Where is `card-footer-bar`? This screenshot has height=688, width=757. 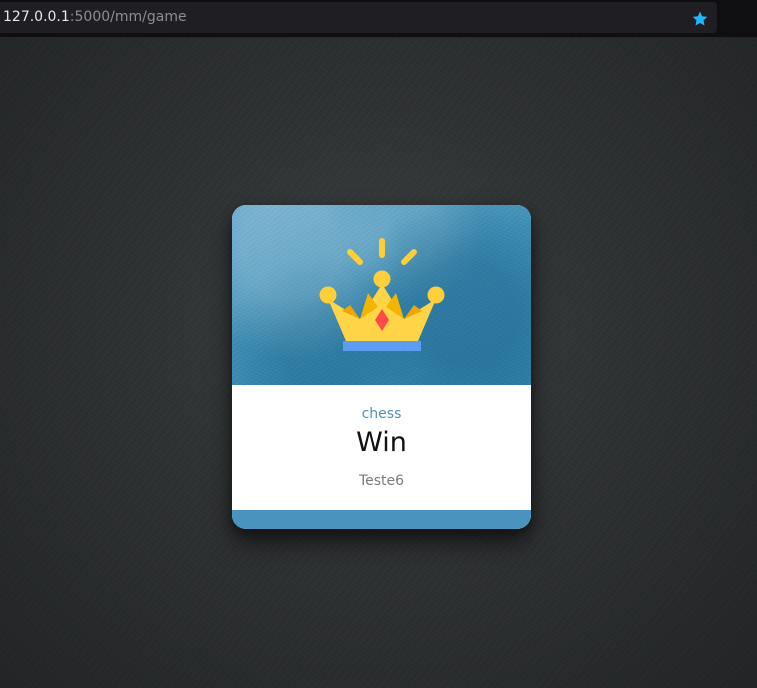
card-footer-bar is located at coordinates (381, 519).